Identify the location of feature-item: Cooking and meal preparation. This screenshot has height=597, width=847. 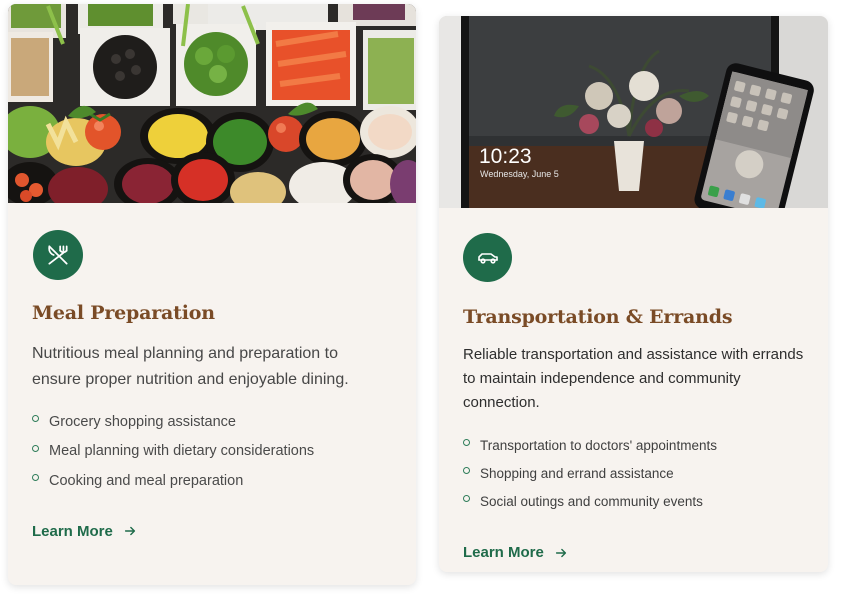
(212, 481).